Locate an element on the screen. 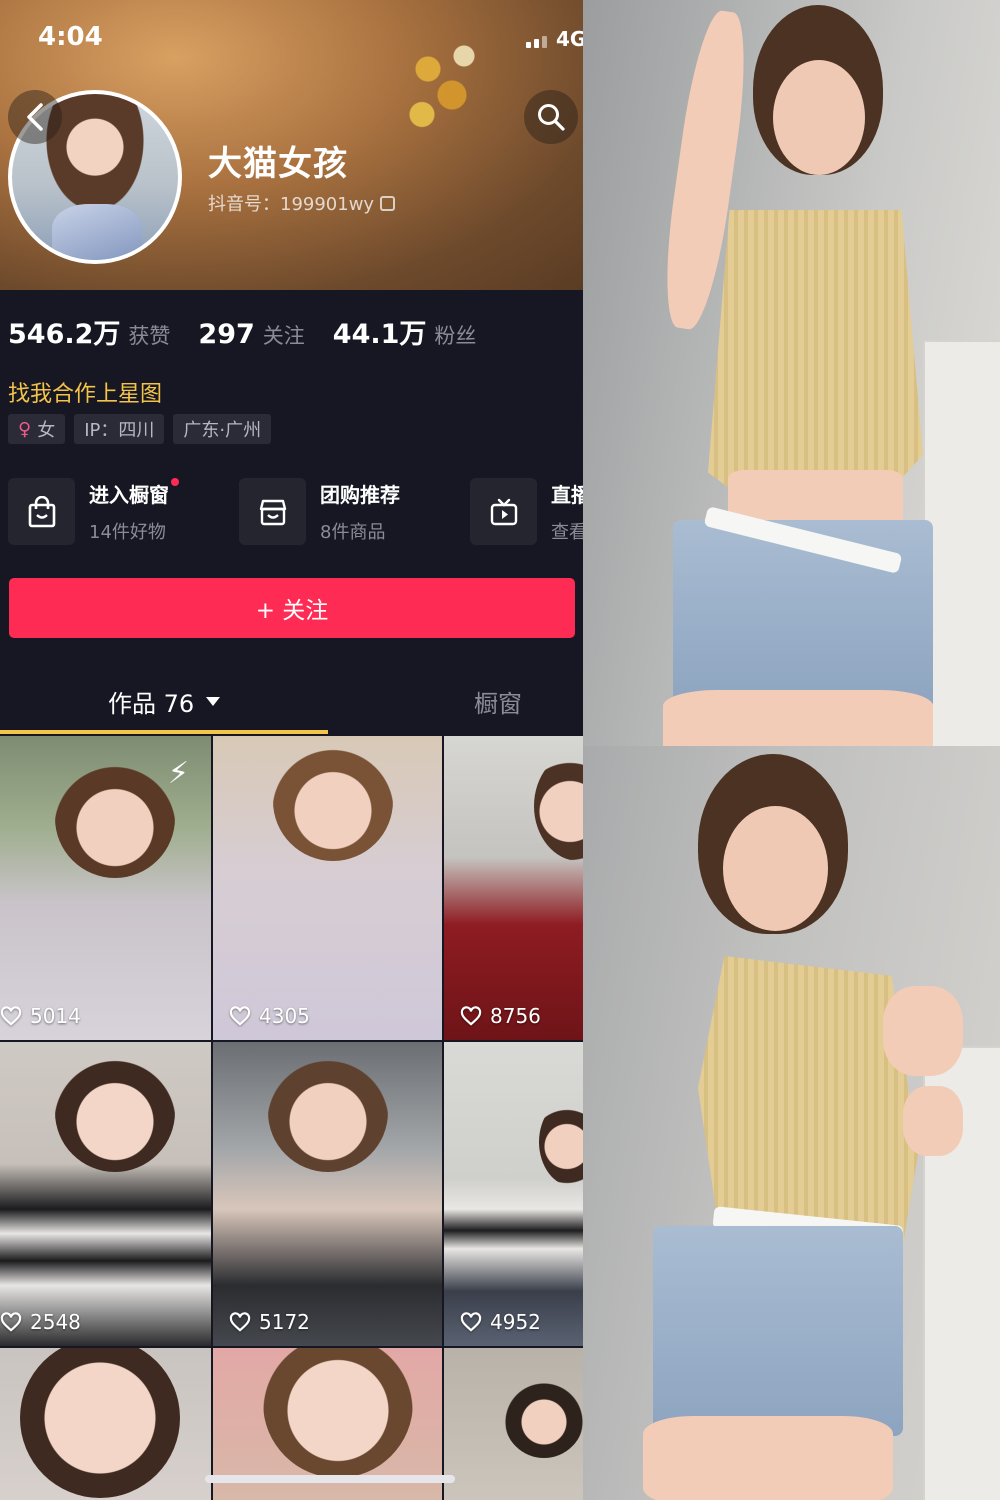 The height and width of the screenshot is (1500, 1000). service-showcase: 进入橱窗 14件好物 is located at coordinates (123, 511).